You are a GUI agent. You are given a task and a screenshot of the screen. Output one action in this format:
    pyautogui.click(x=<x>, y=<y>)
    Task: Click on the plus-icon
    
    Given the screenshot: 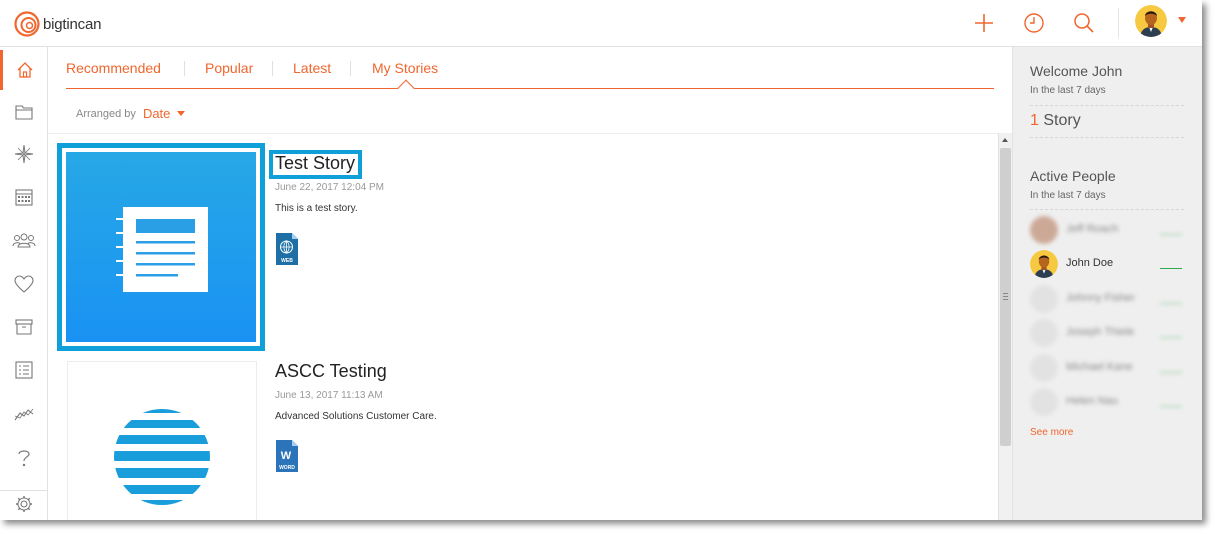 What is the action you would take?
    pyautogui.click(x=984, y=23)
    